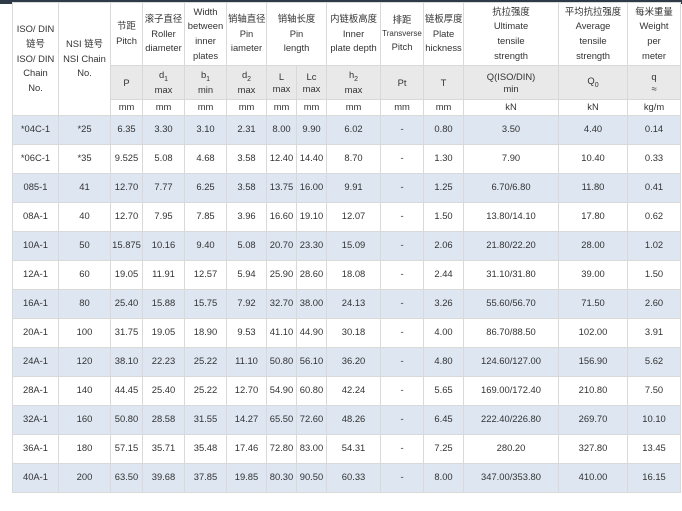  I want to click on header-line: NSI 链号, so click(84, 43).